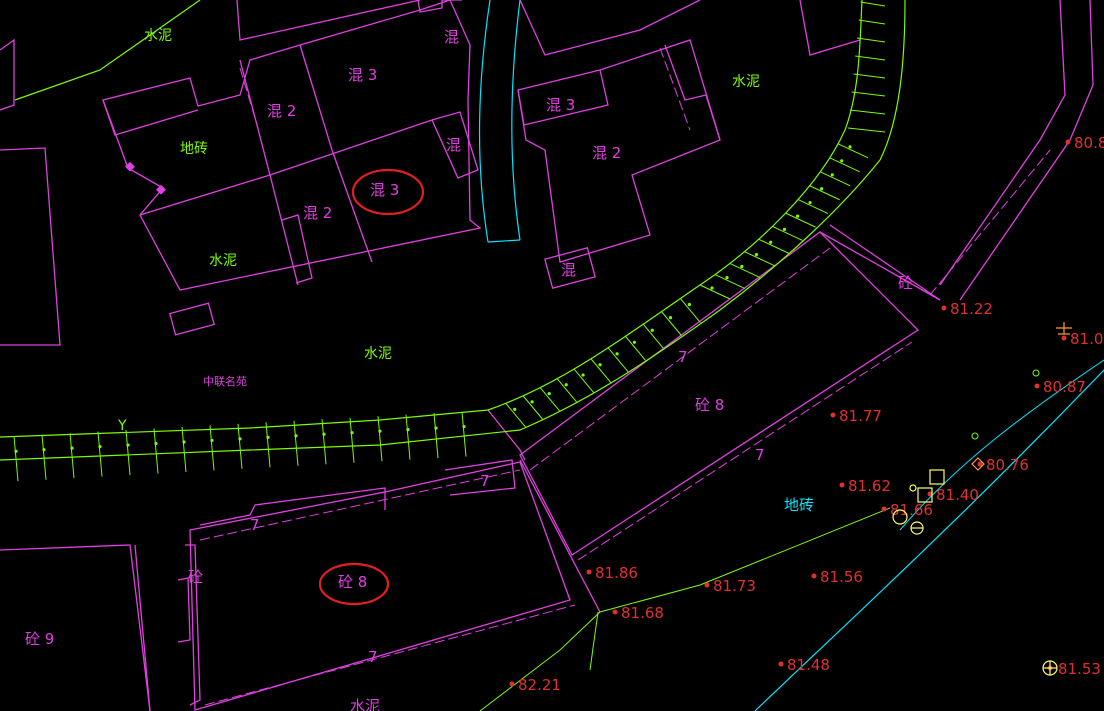  Describe the element at coordinates (373, 657) in the screenshot. I see `label-seven-e: 7` at that location.